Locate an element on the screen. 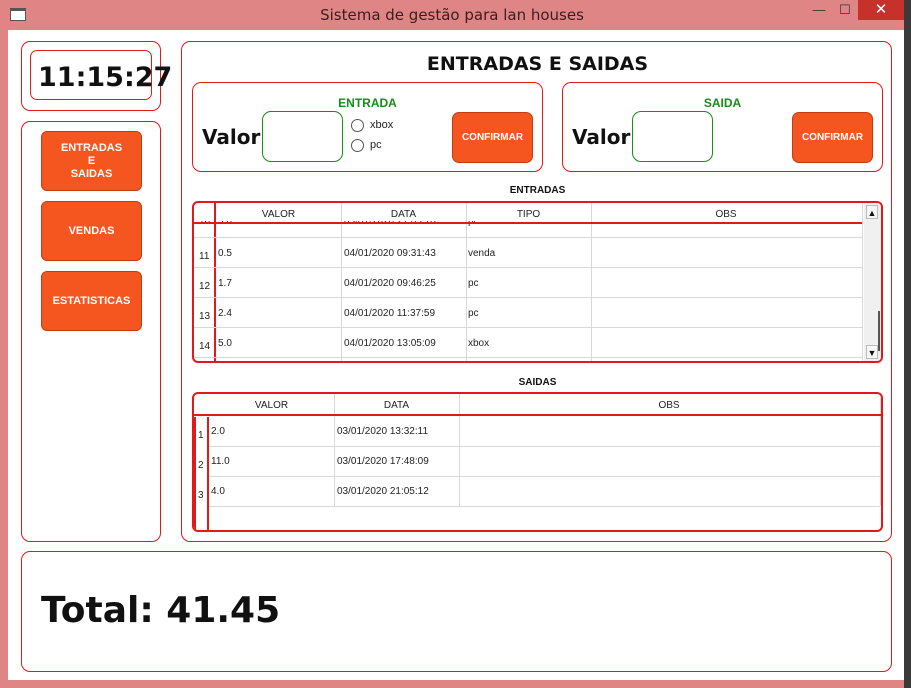  radio-pc: pc is located at coordinates (366, 145).